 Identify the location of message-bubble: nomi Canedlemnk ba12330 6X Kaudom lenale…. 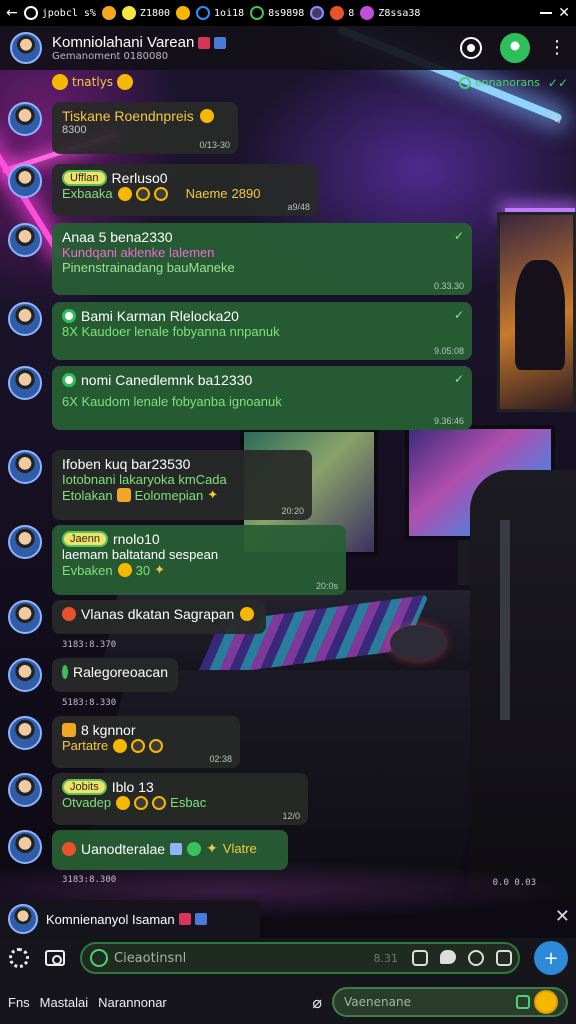
(262, 398).